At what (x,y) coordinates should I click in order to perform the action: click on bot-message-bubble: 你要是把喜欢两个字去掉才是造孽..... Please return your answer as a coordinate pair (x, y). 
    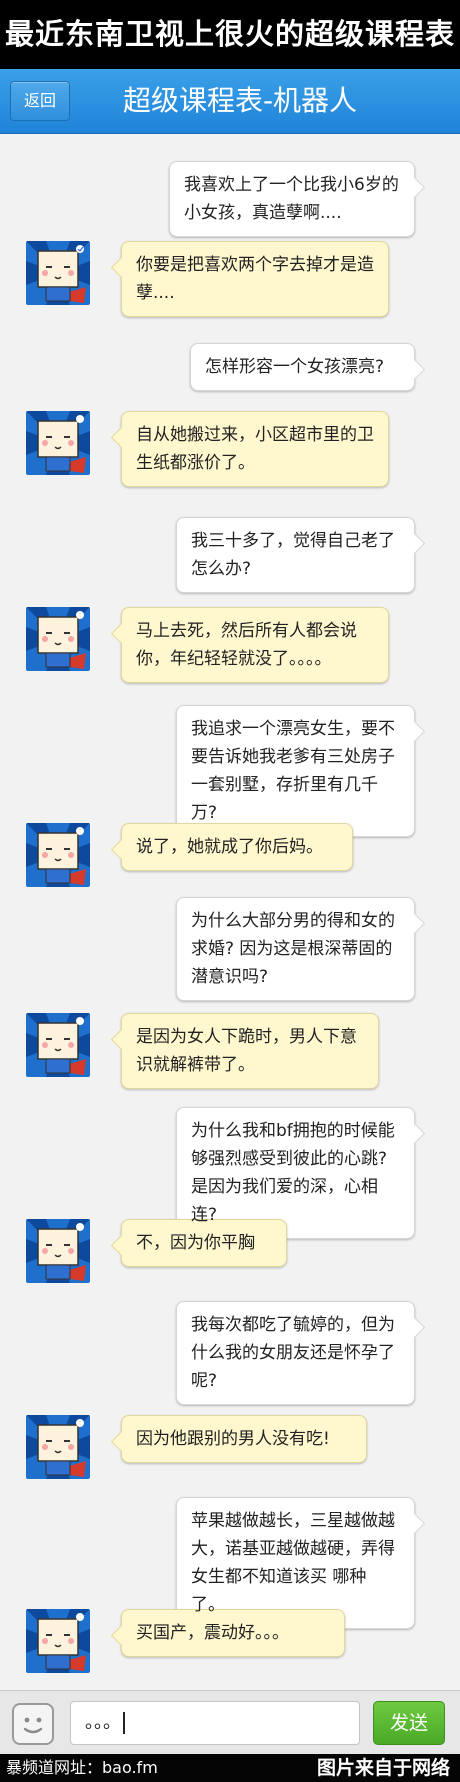
    Looking at the image, I should click on (255, 279).